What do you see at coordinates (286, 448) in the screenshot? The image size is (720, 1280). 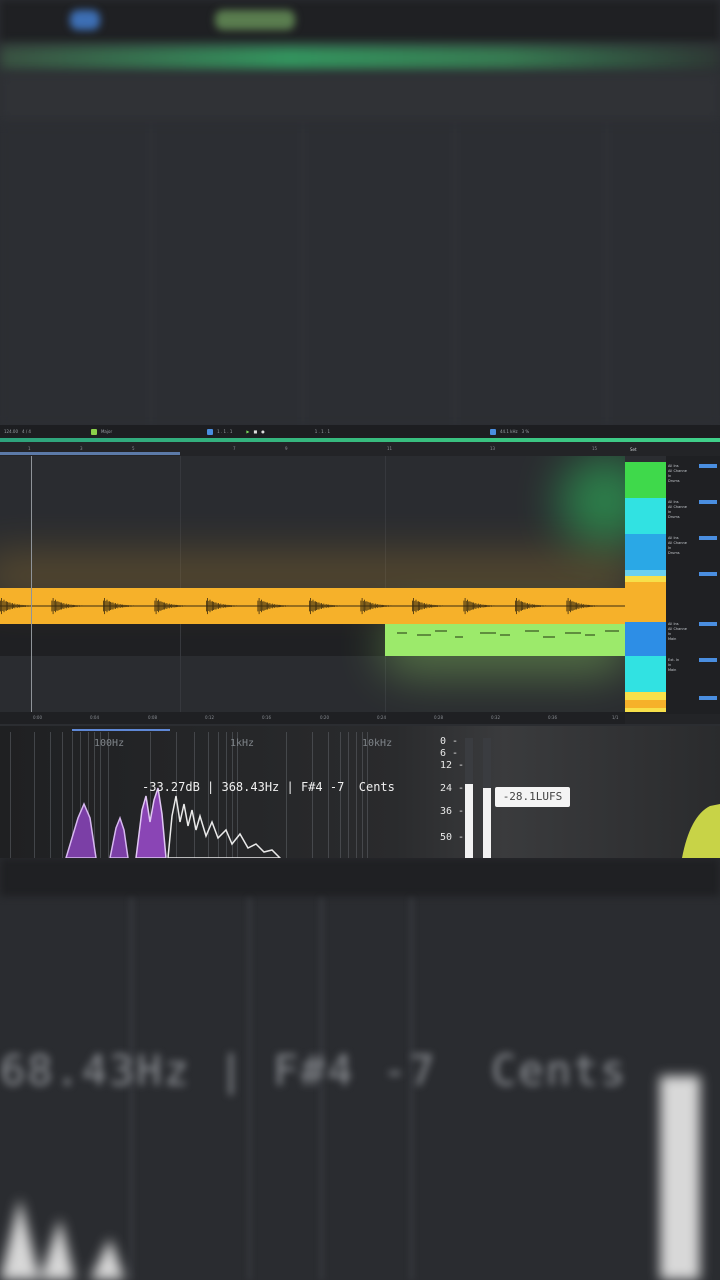 I see `bar-number: 9` at bounding box center [286, 448].